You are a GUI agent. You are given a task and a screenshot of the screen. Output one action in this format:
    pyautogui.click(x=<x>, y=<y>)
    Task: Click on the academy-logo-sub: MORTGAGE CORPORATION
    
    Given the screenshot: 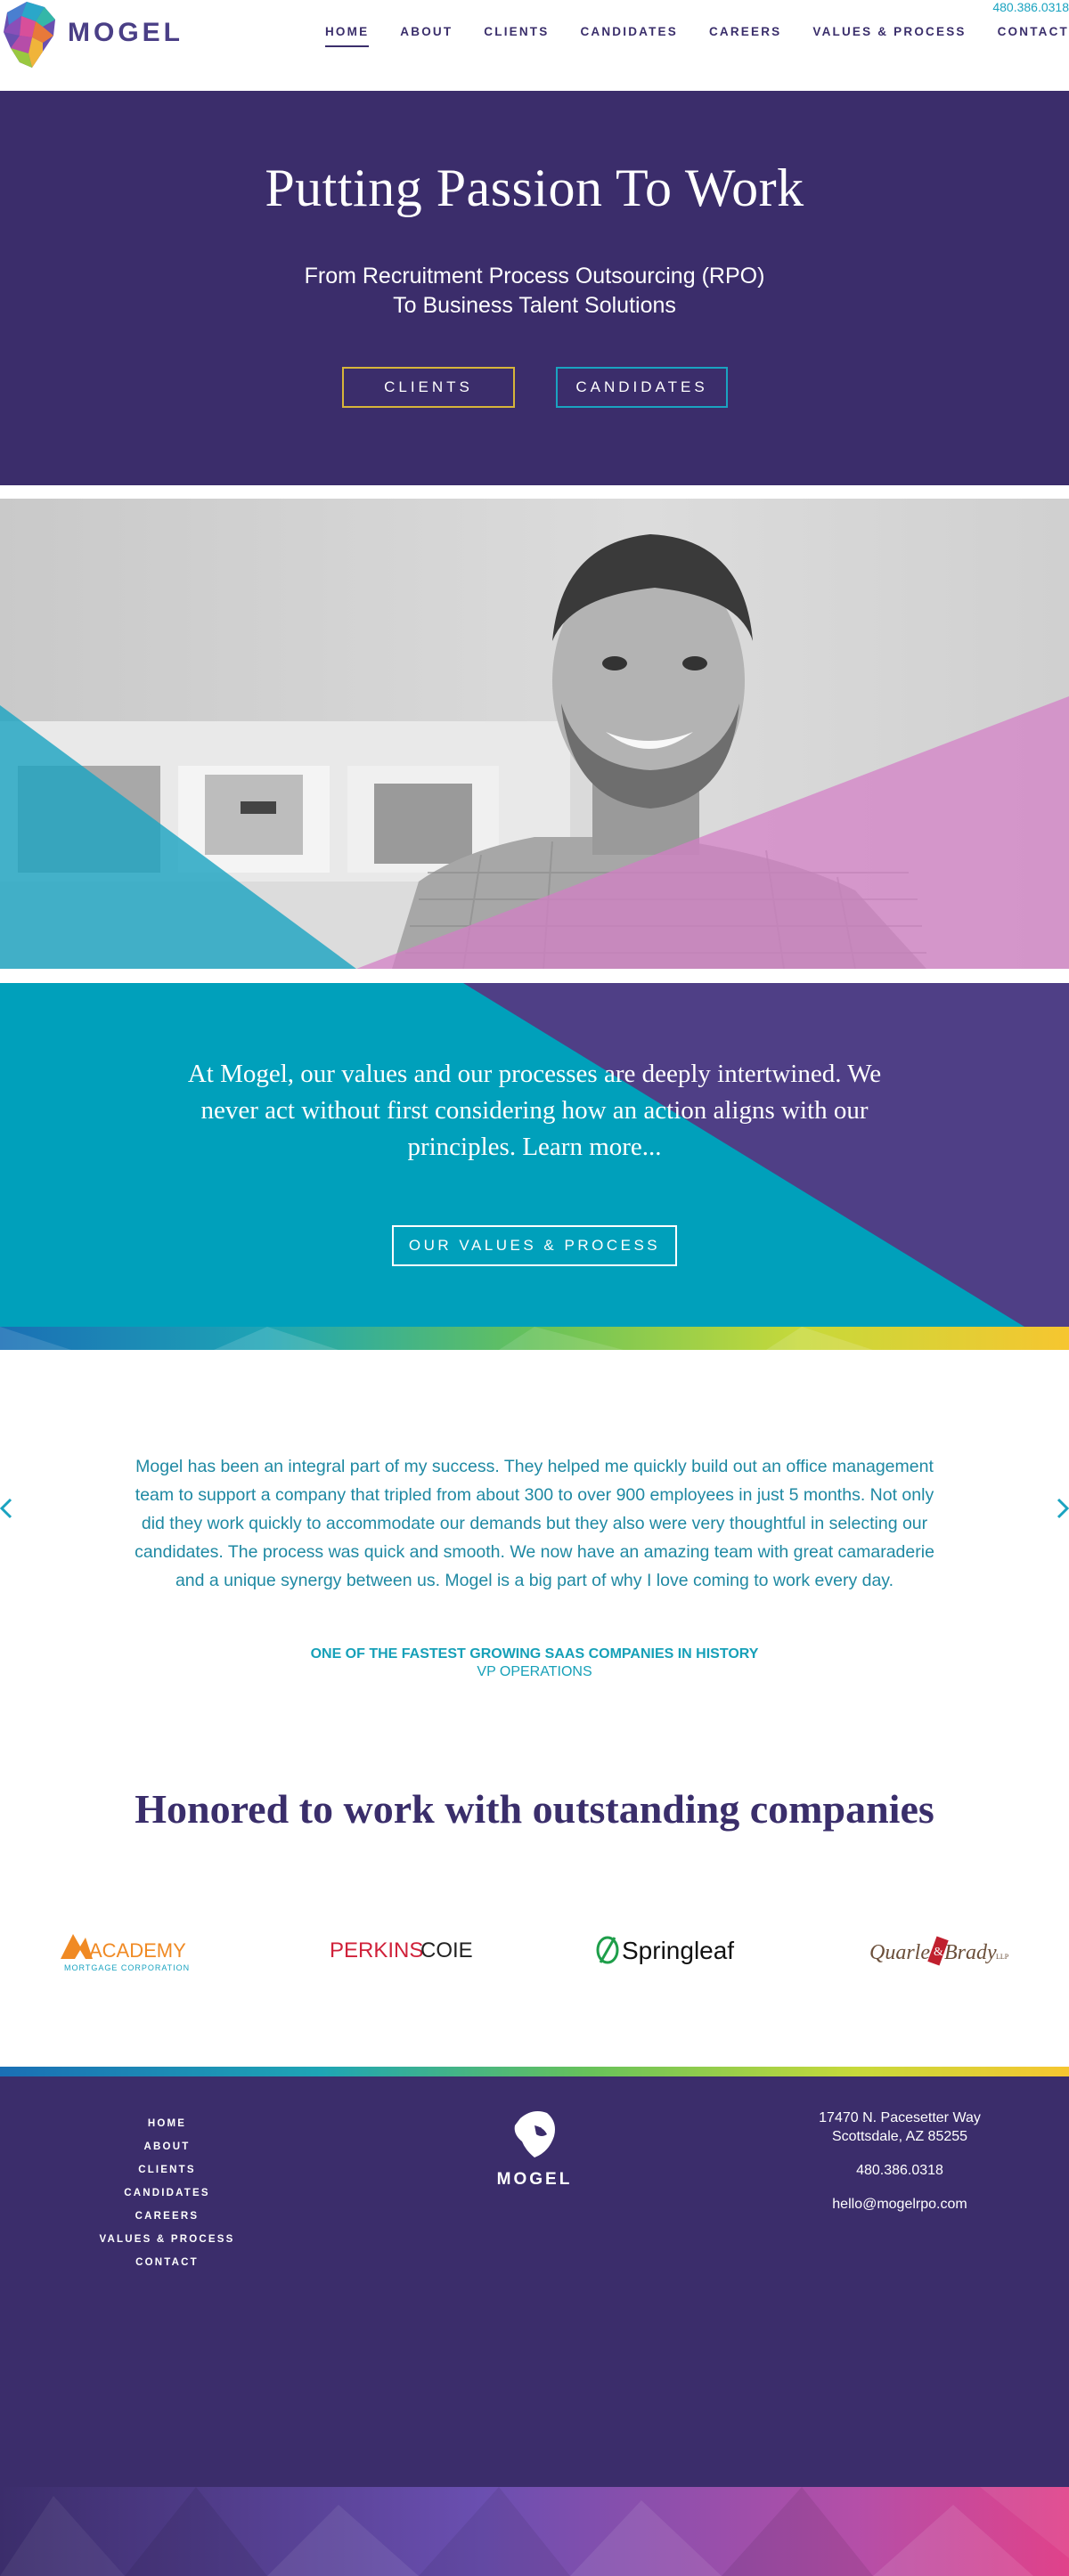 What is the action you would take?
    pyautogui.click(x=127, y=1967)
    